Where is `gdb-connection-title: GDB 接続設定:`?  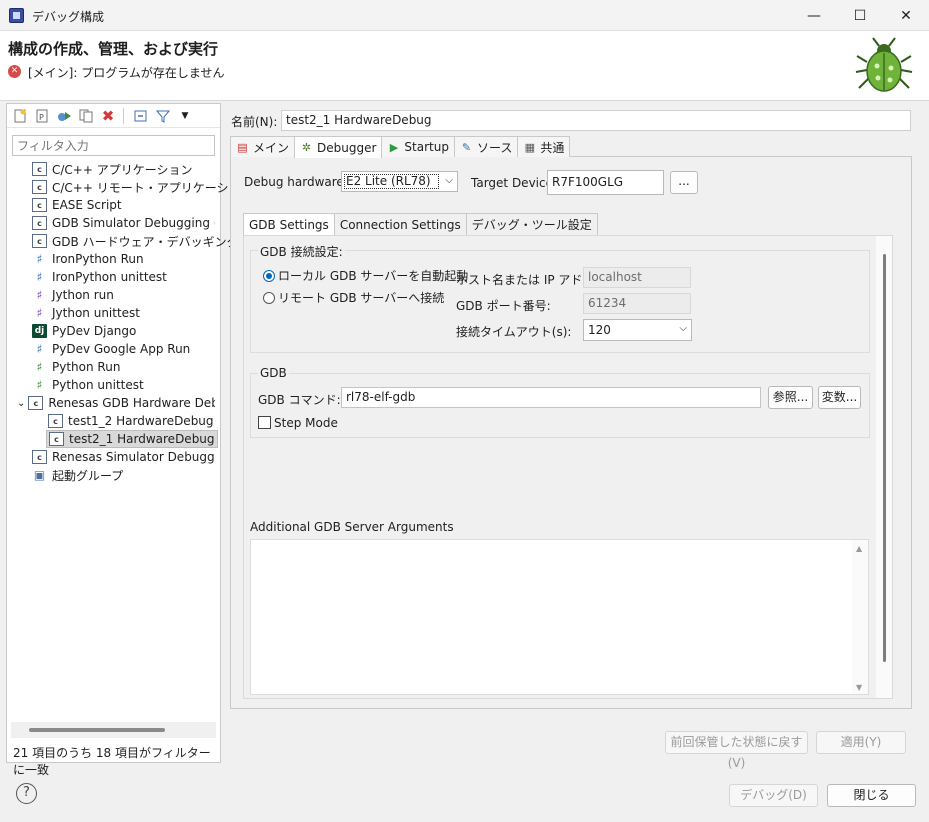
gdb-connection-title: GDB 接続設定: is located at coordinates (301, 251).